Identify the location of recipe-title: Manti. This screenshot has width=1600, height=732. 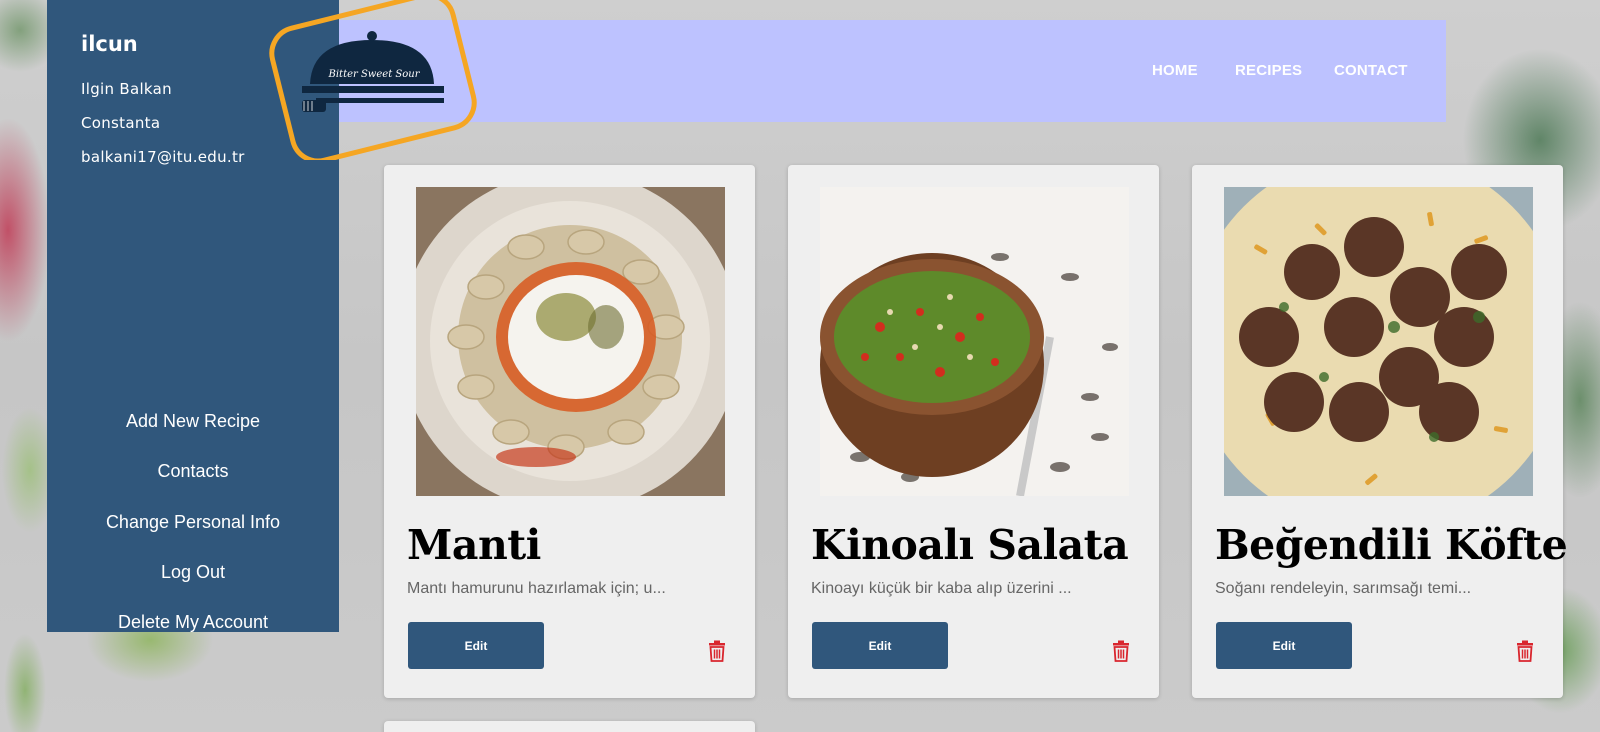
(474, 545).